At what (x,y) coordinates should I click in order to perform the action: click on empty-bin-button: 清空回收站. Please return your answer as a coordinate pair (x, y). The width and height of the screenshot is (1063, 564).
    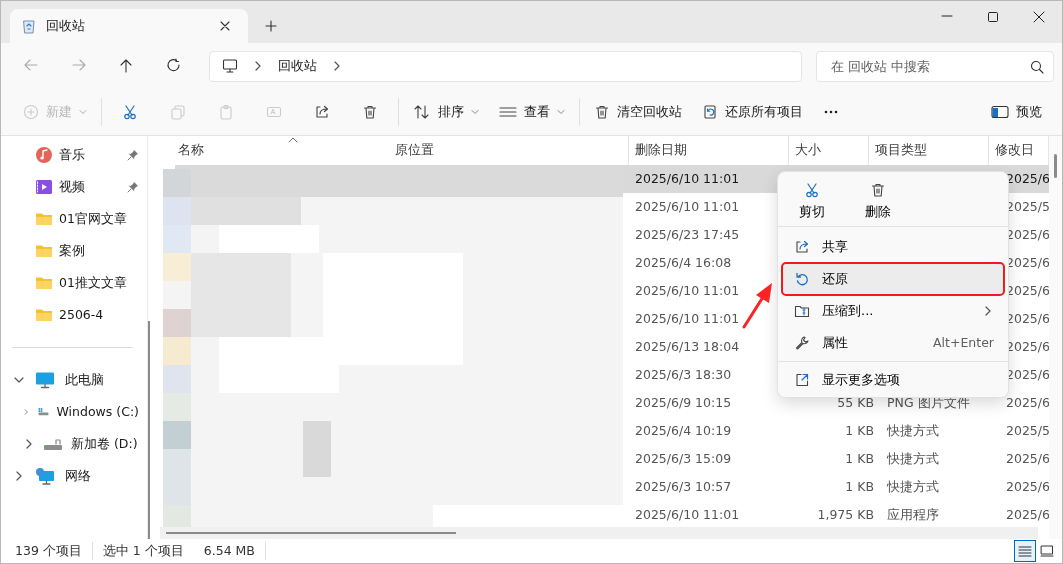
    Looking at the image, I should click on (638, 112).